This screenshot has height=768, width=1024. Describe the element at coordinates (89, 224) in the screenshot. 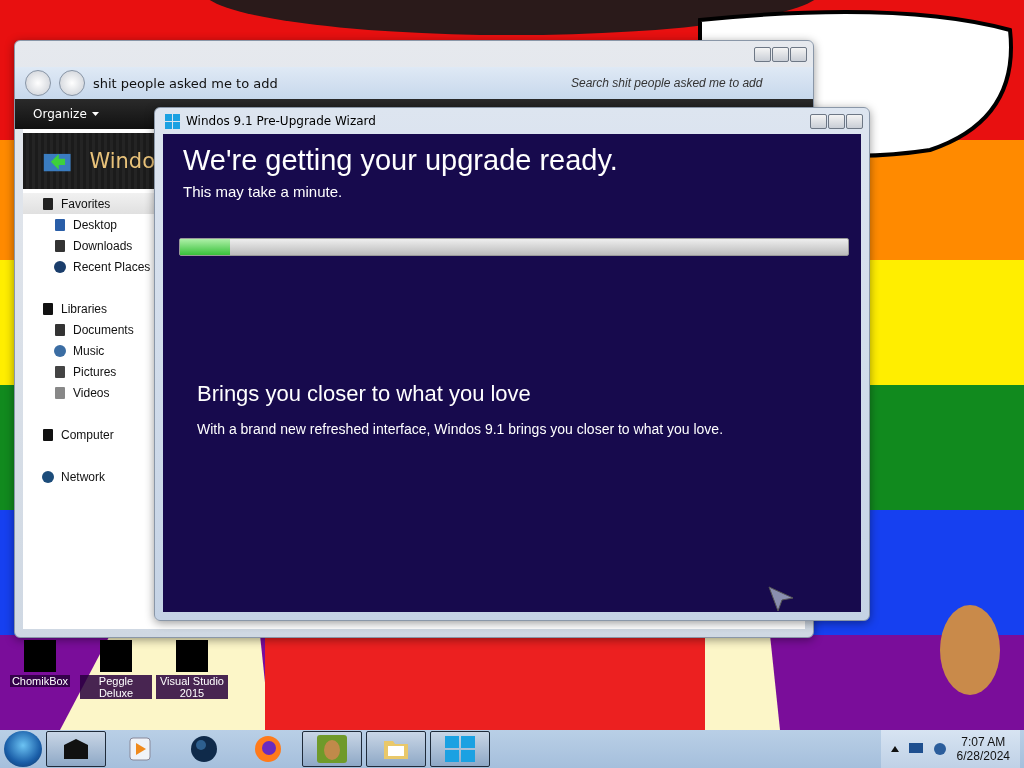

I see `nav-item: Desktop` at that location.